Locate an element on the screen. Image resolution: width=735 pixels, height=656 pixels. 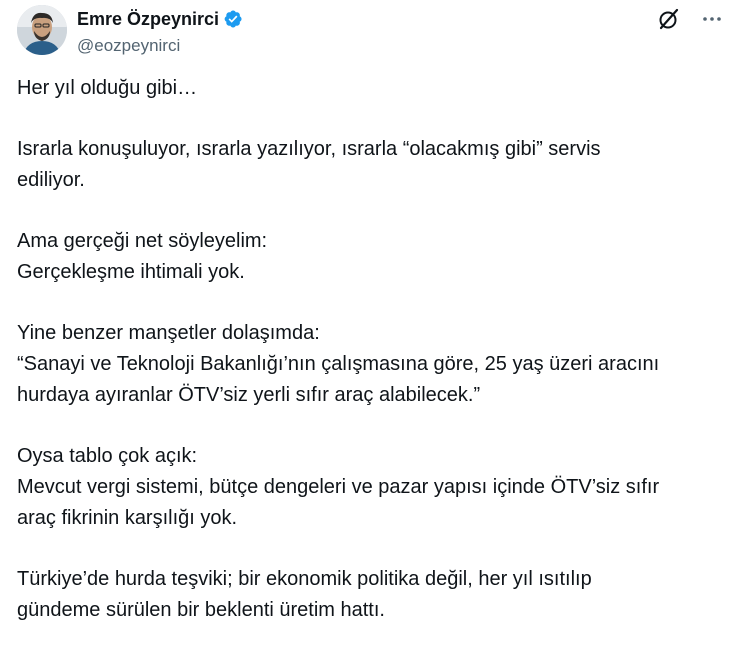
text-line: Ama gerçeği net söyleyelim: is located at coordinates (142, 241).